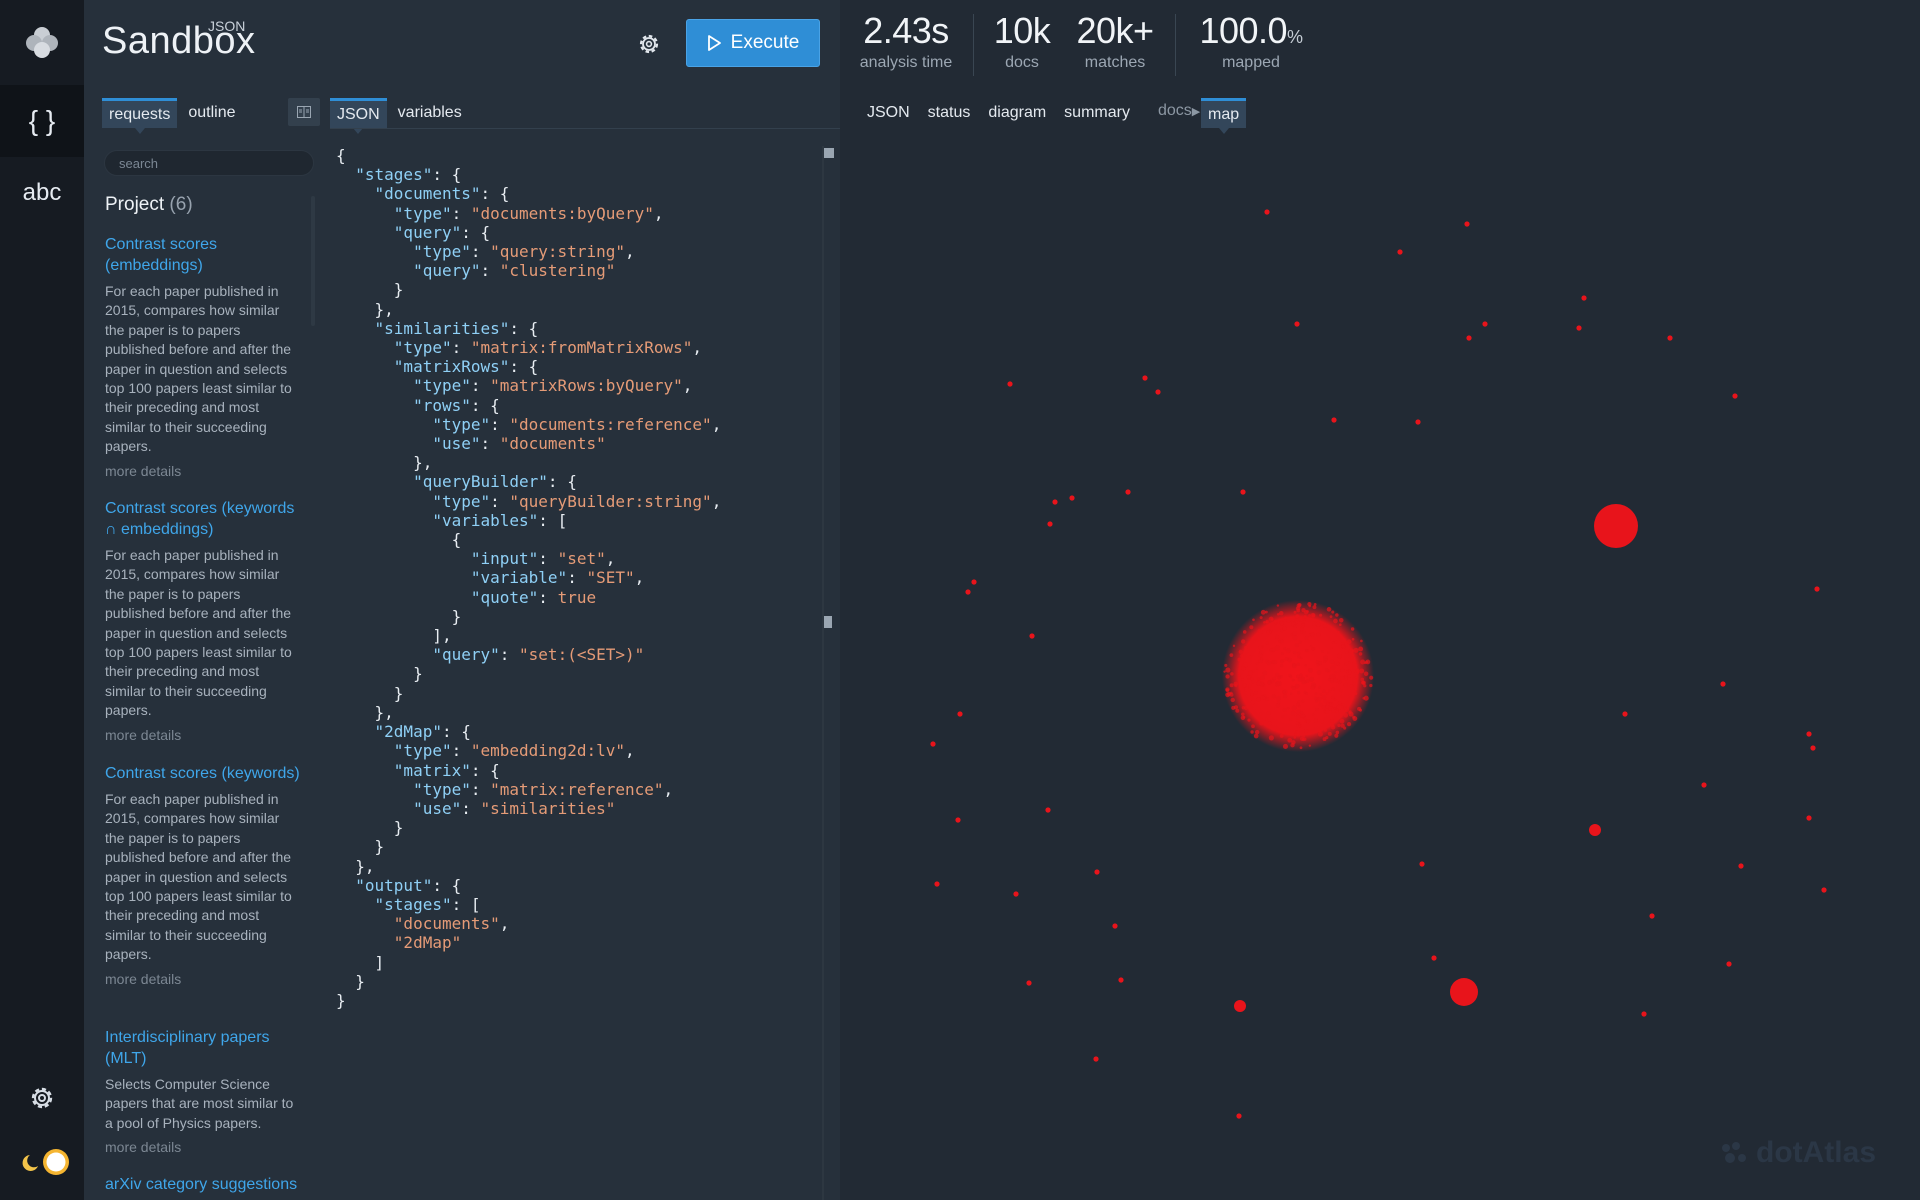 Image resolution: width=1920 pixels, height=1200 pixels. Describe the element at coordinates (823, 673) in the screenshot. I see `editor-scrollbar-track` at that location.